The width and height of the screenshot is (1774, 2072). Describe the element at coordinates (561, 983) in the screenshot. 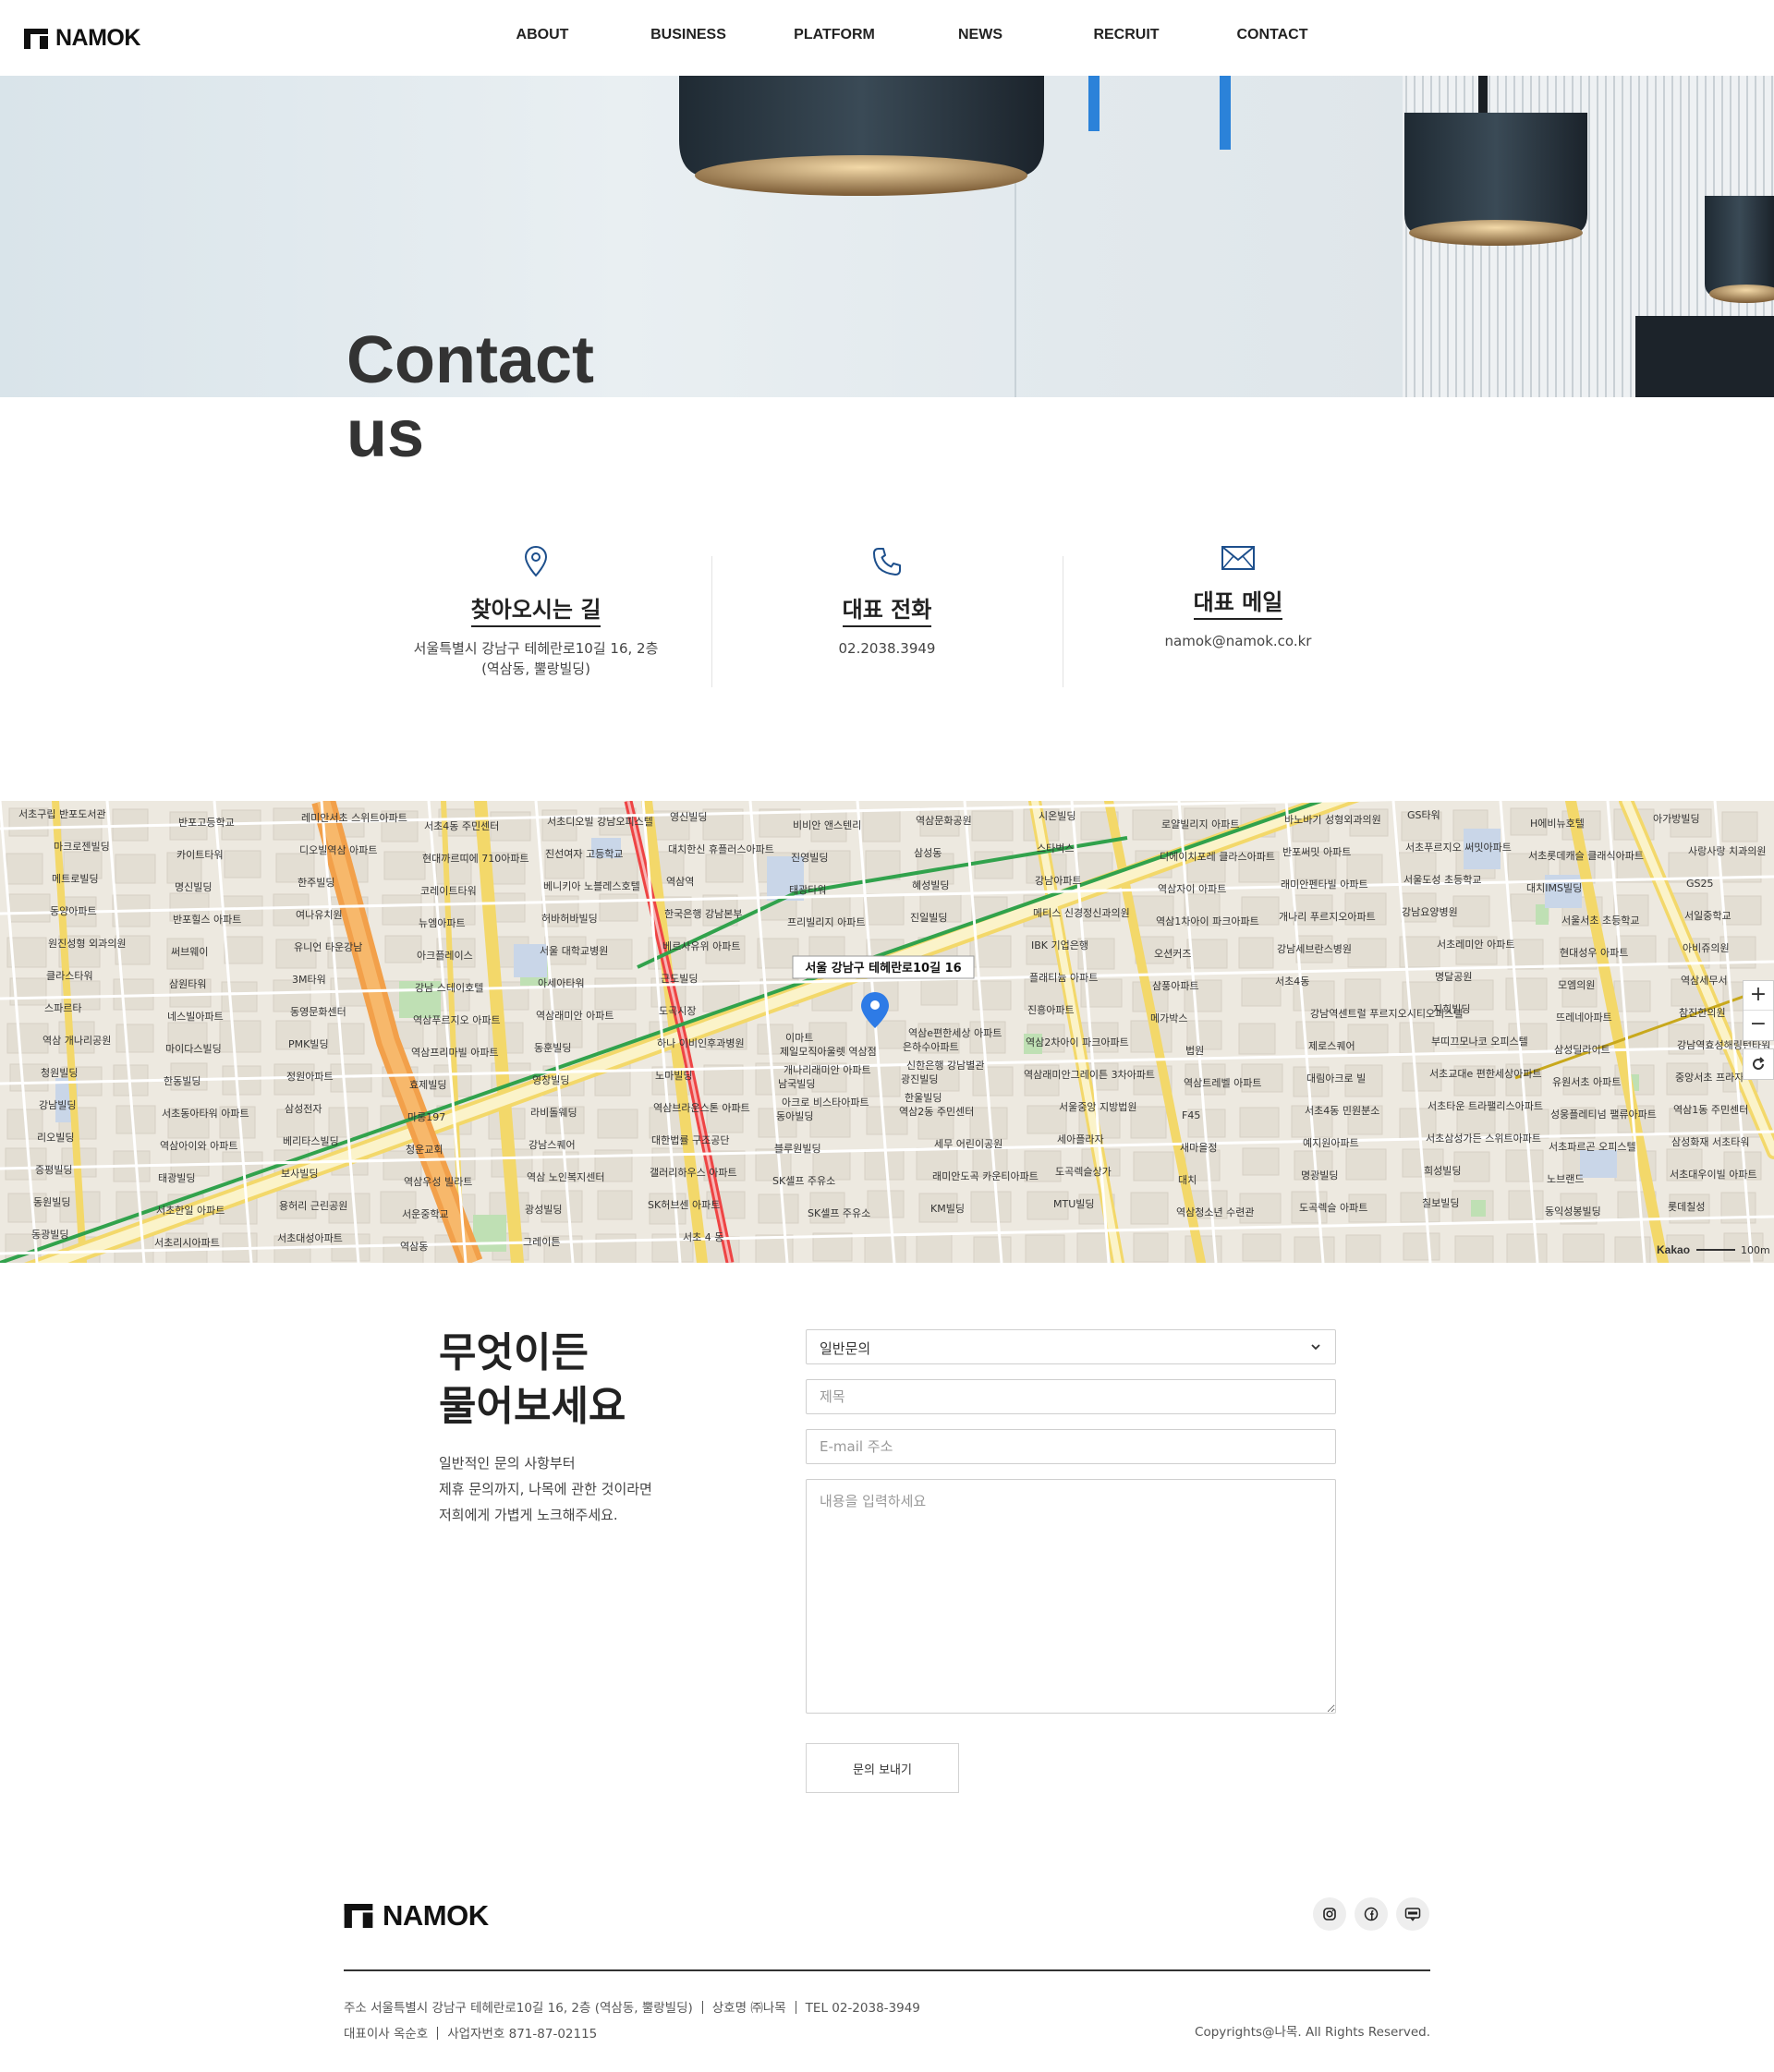

I see `map-place-label: 아세아타워` at that location.